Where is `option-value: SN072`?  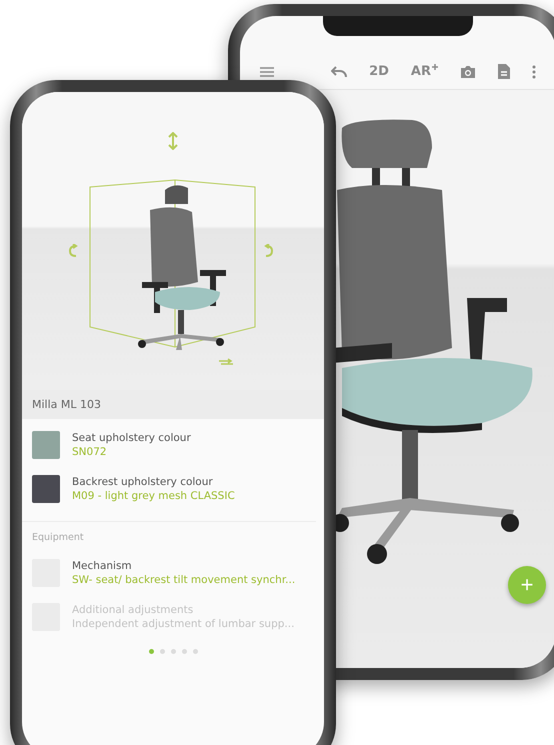
option-value: SN072 is located at coordinates (131, 452).